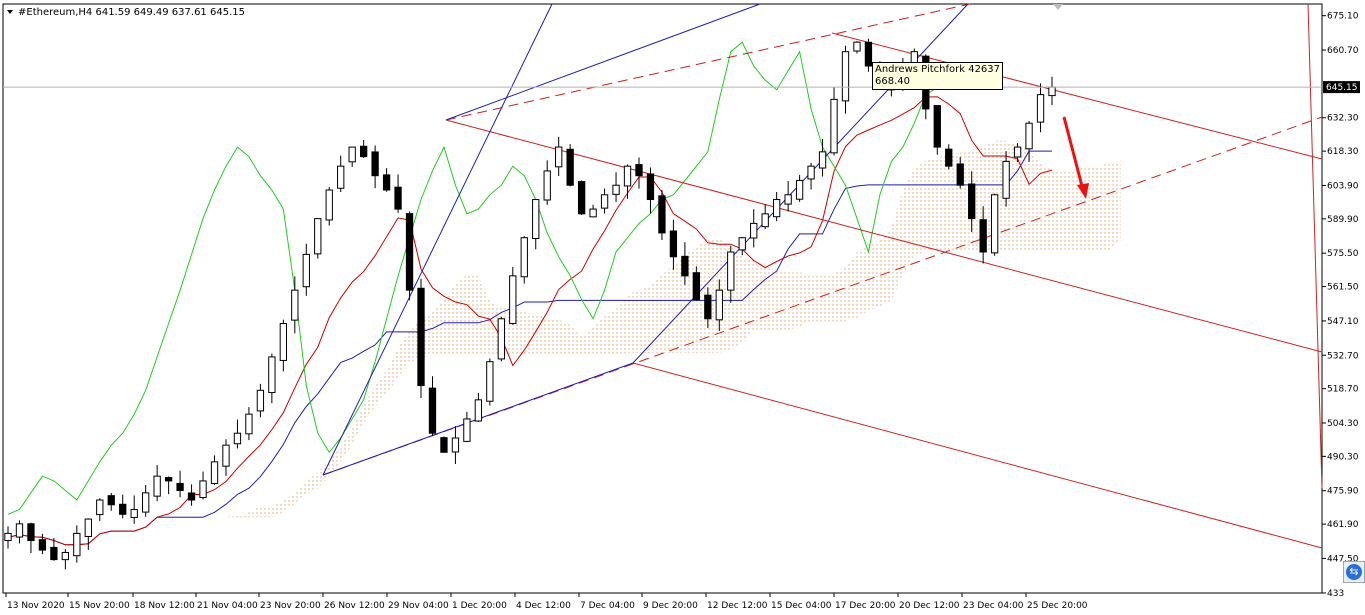  What do you see at coordinates (929, 606) in the screenshot?
I see `x-tick-label: 20 Dec 12:00` at bounding box center [929, 606].